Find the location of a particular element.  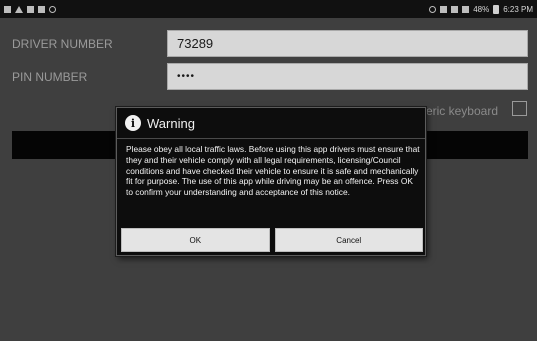

location-icon is located at coordinates (433, 9).